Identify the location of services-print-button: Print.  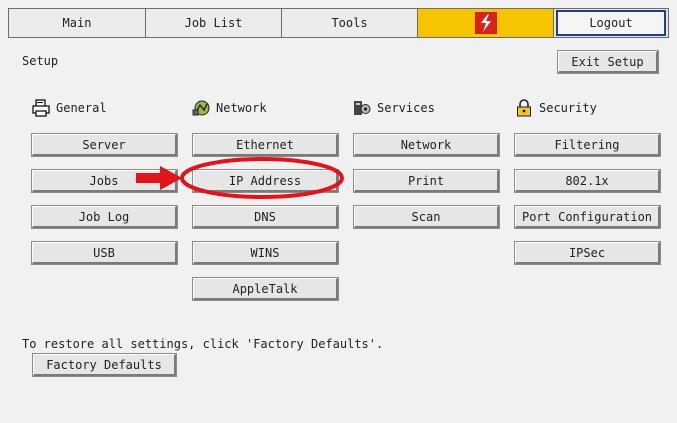
(426, 181).